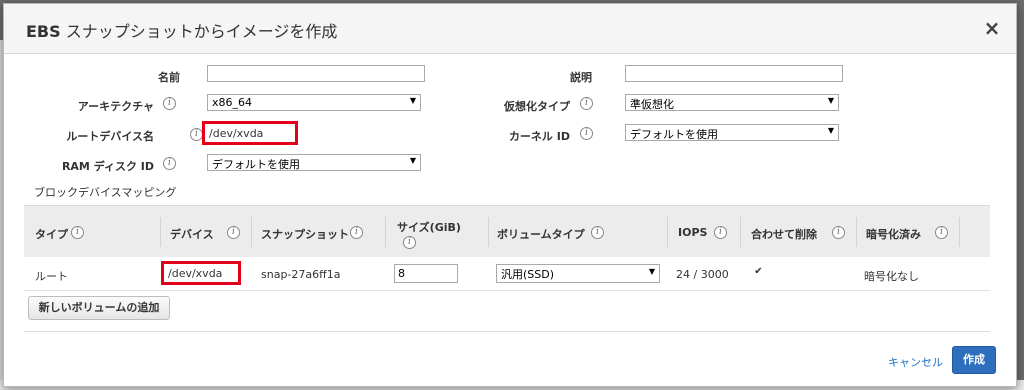 The height and width of the screenshot is (390, 1024). What do you see at coordinates (195, 273) in the screenshot?
I see `row-device: /dev/xvda` at bounding box center [195, 273].